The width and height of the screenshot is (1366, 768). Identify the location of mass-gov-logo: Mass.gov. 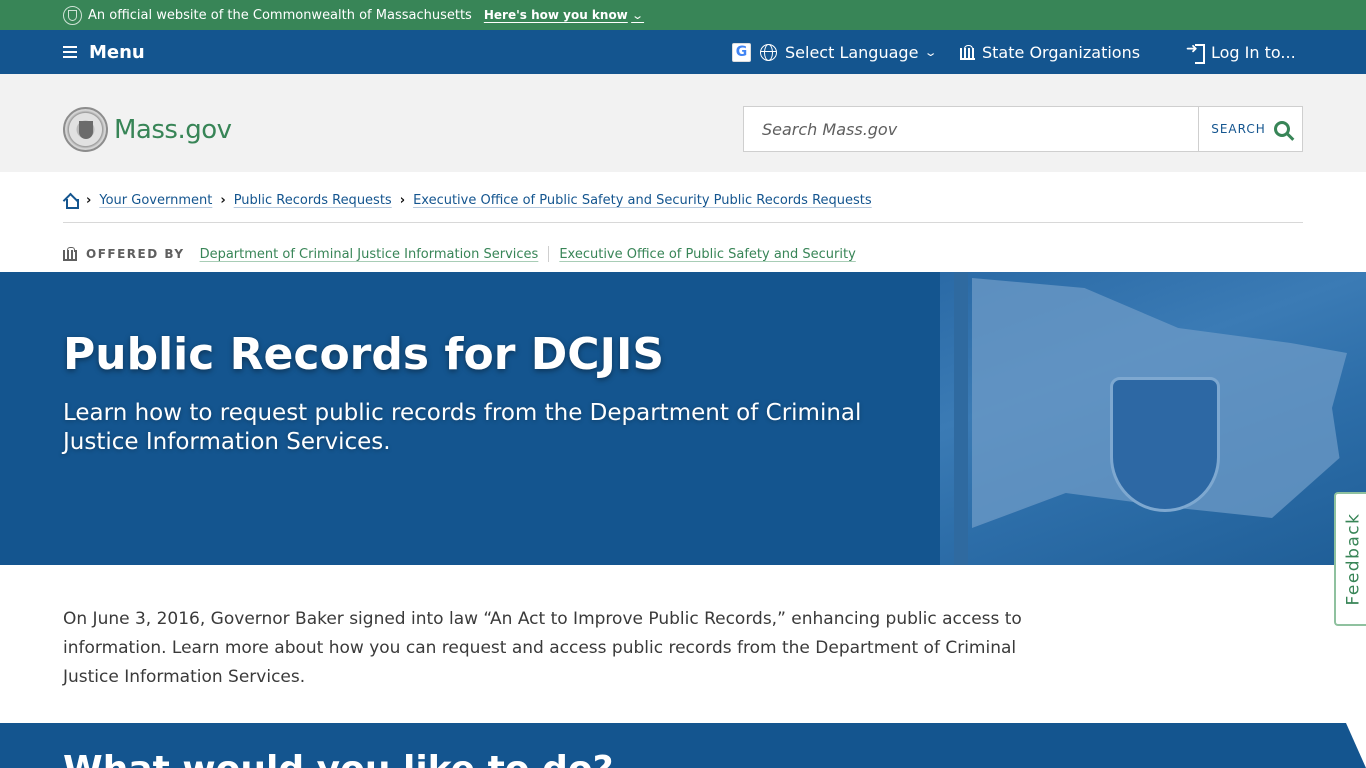
(147, 129).